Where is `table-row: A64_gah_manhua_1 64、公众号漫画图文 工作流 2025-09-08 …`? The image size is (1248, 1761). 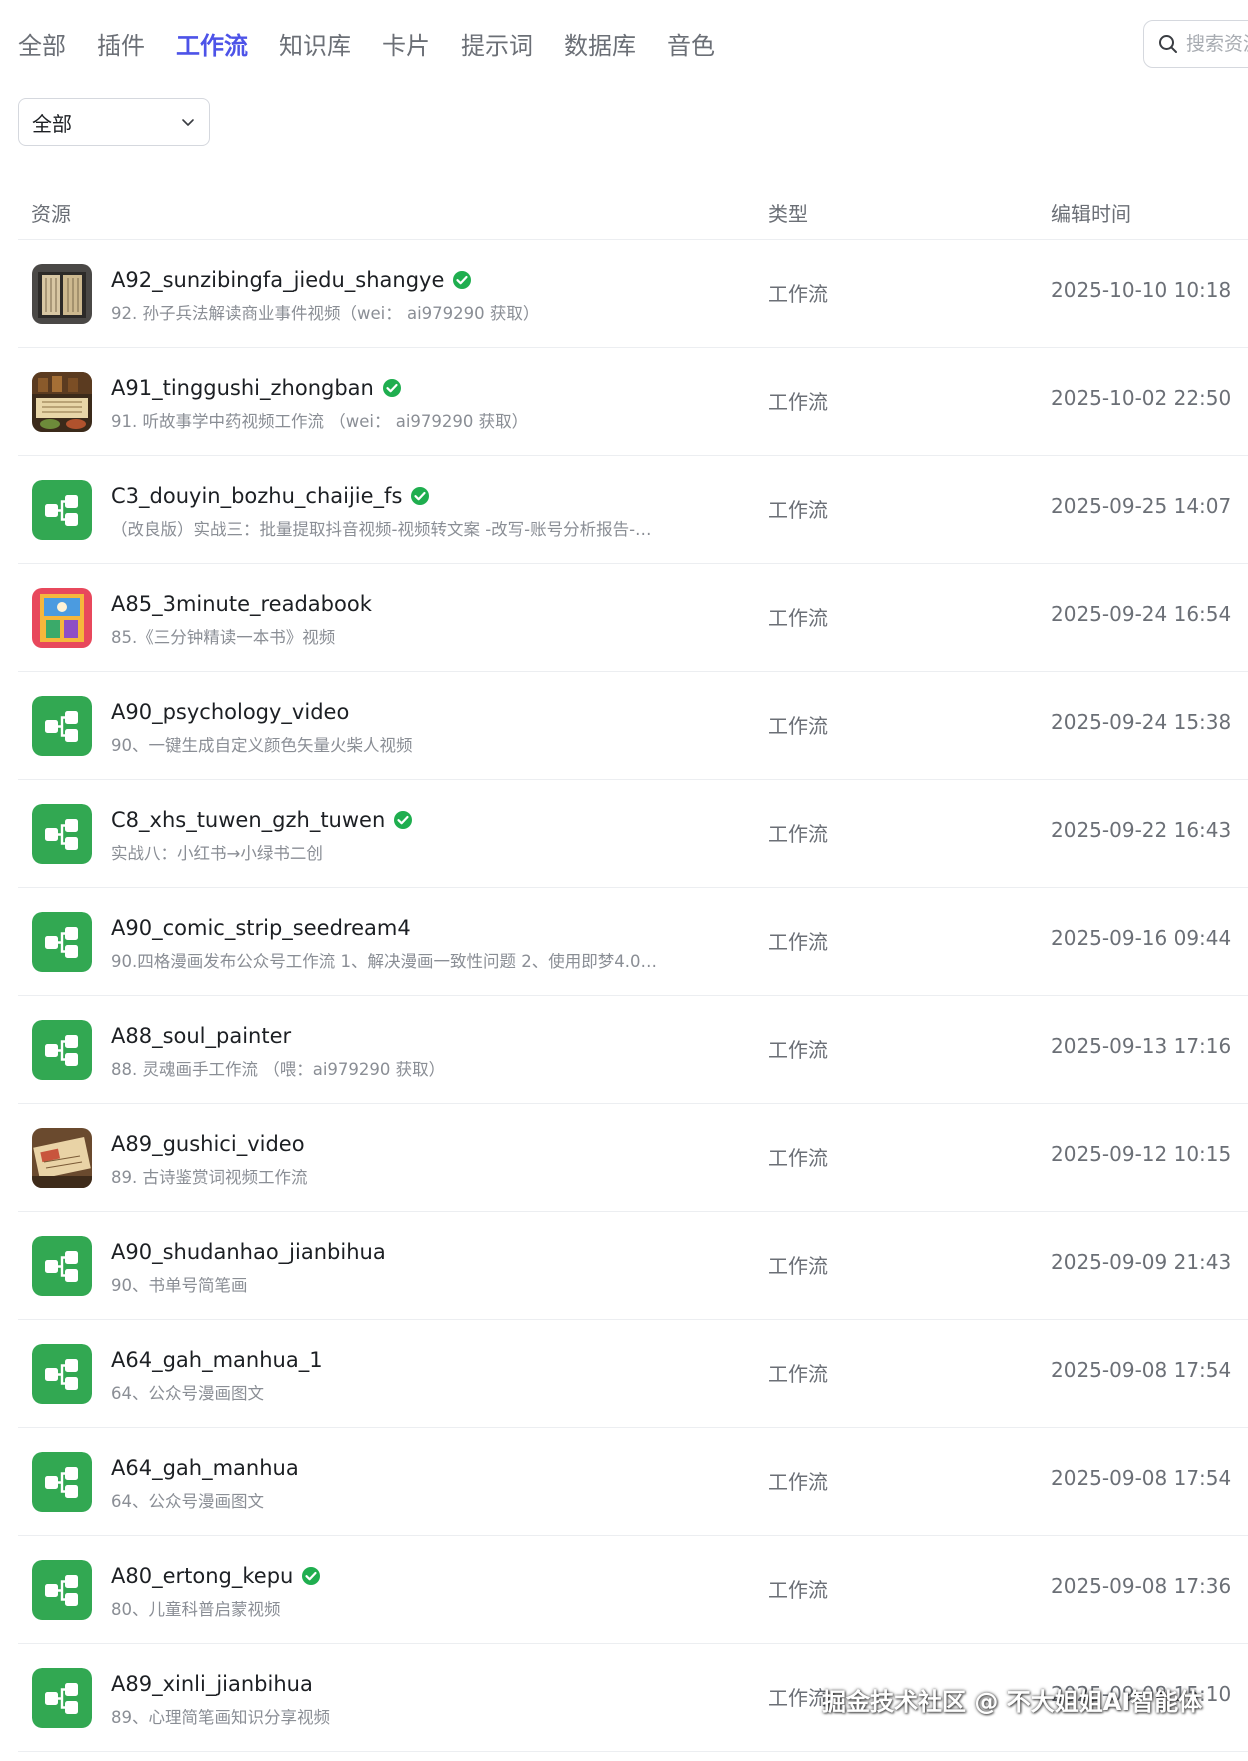 table-row: A64_gah_manhua_1 64、公众号漫画图文 工作流 2025-09-08 … is located at coordinates (633, 1374).